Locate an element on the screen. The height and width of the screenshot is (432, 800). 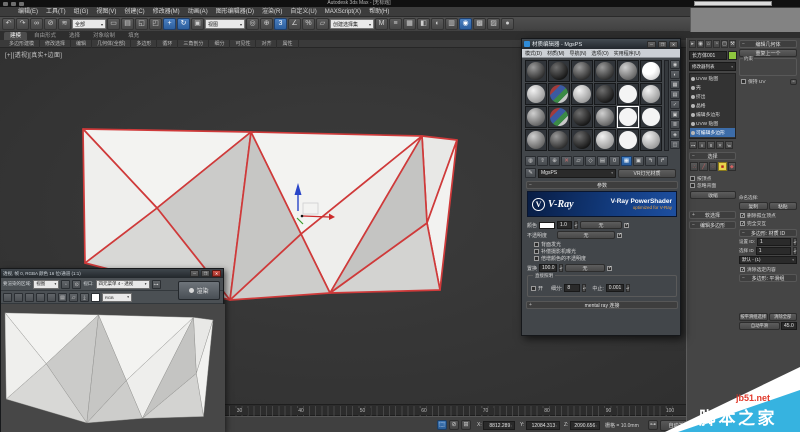
material-id-name-dropdown: 默认 - (1) ▾ is located at coordinates (768, 260).